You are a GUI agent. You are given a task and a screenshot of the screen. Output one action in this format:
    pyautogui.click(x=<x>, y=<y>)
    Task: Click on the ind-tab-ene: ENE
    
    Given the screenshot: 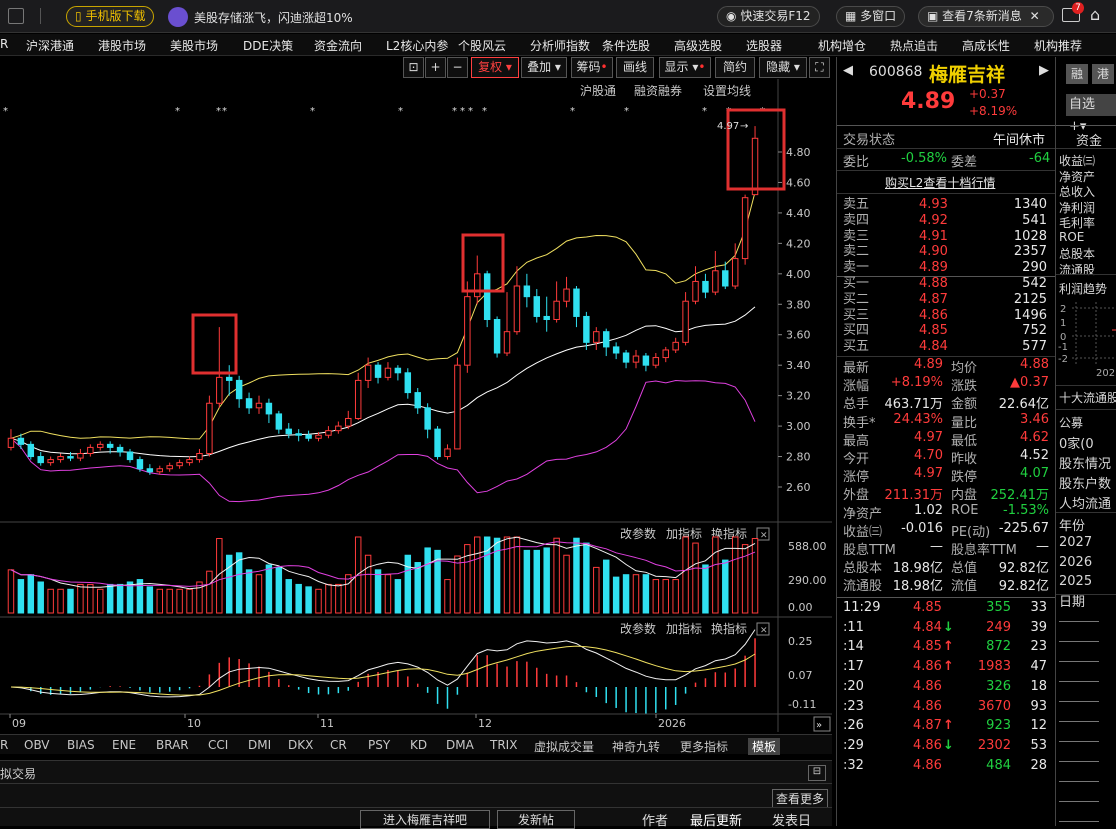 What is the action you would take?
    pyautogui.click(x=124, y=745)
    